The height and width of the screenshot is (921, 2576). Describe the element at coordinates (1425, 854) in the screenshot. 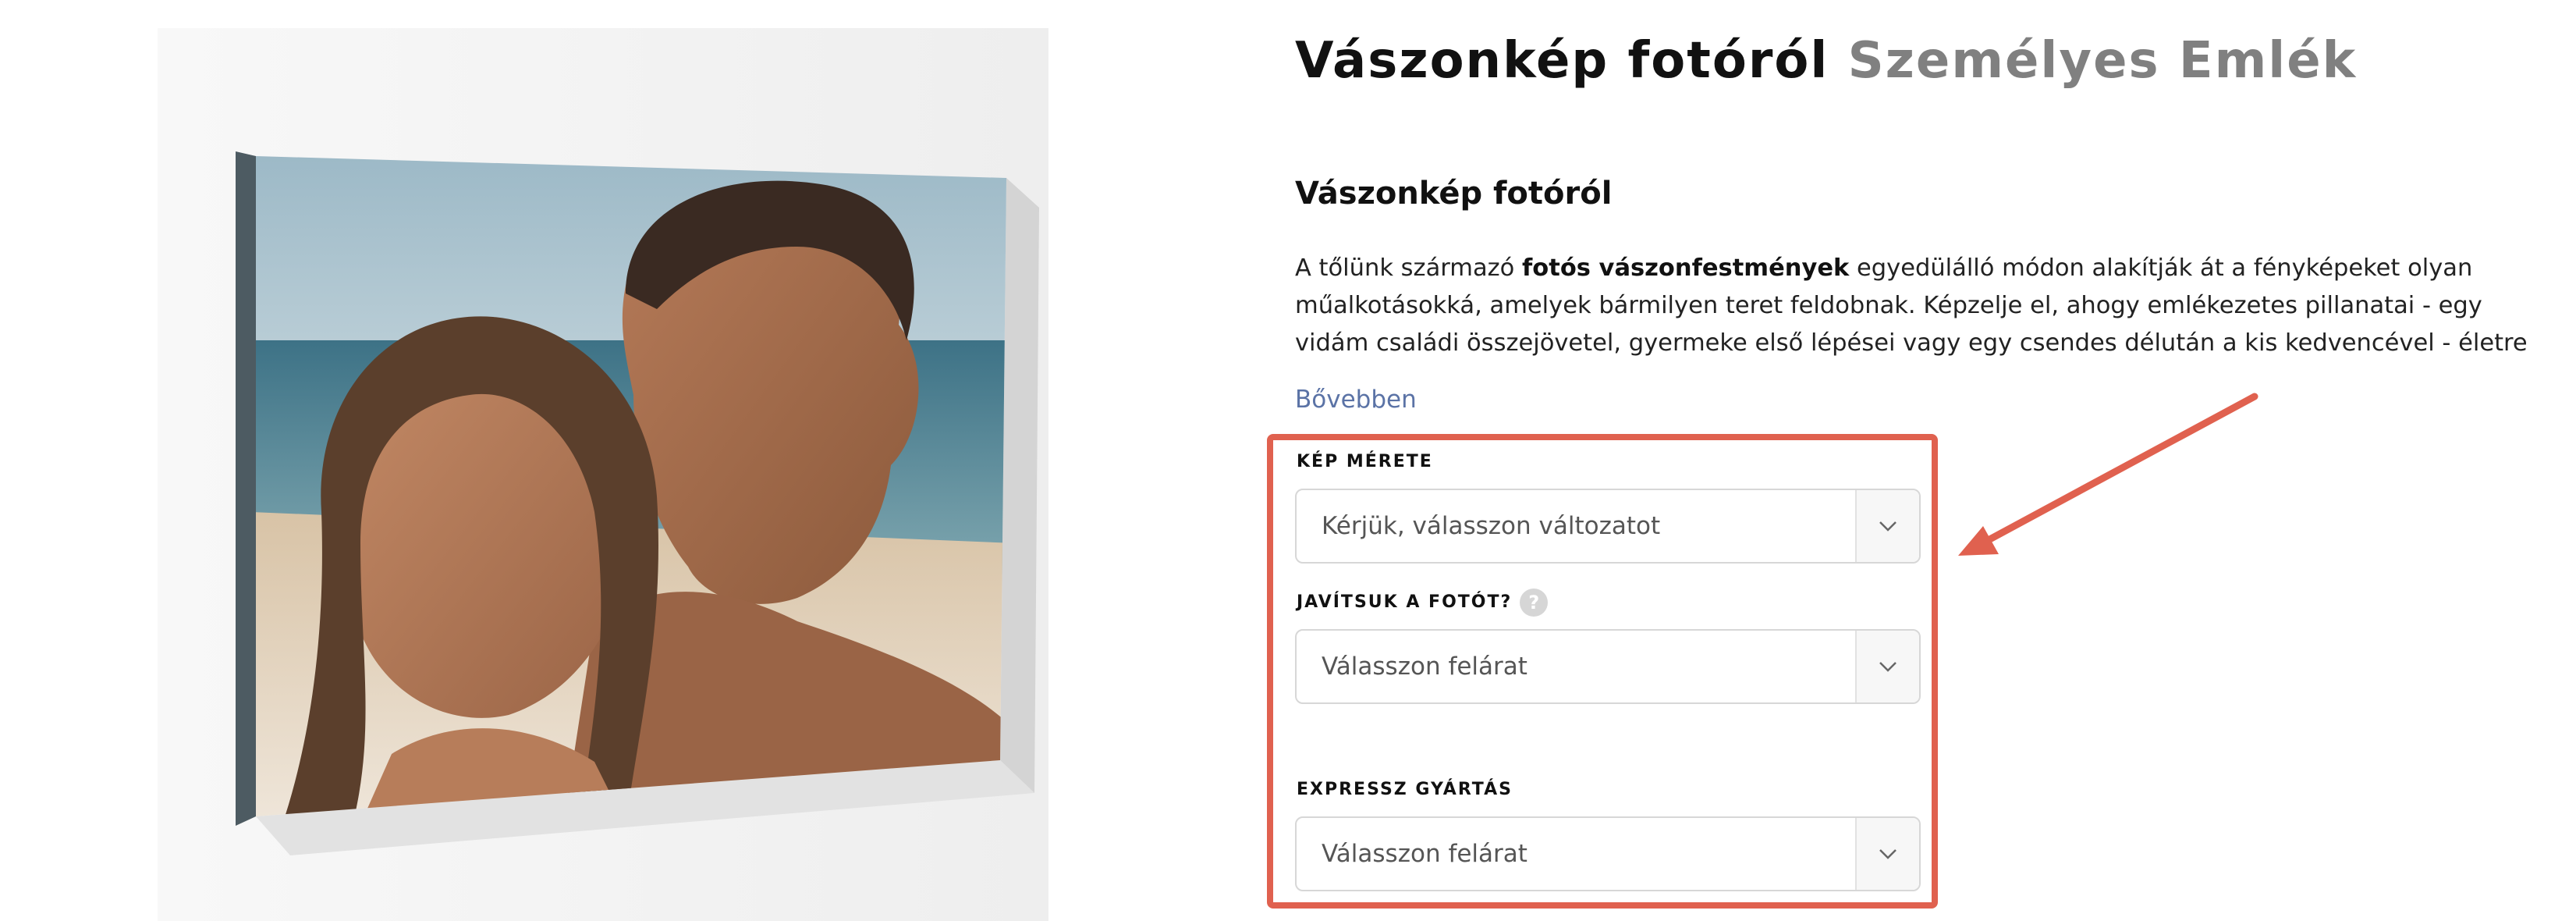

I see `express-select-value: Válasszon felárat` at that location.